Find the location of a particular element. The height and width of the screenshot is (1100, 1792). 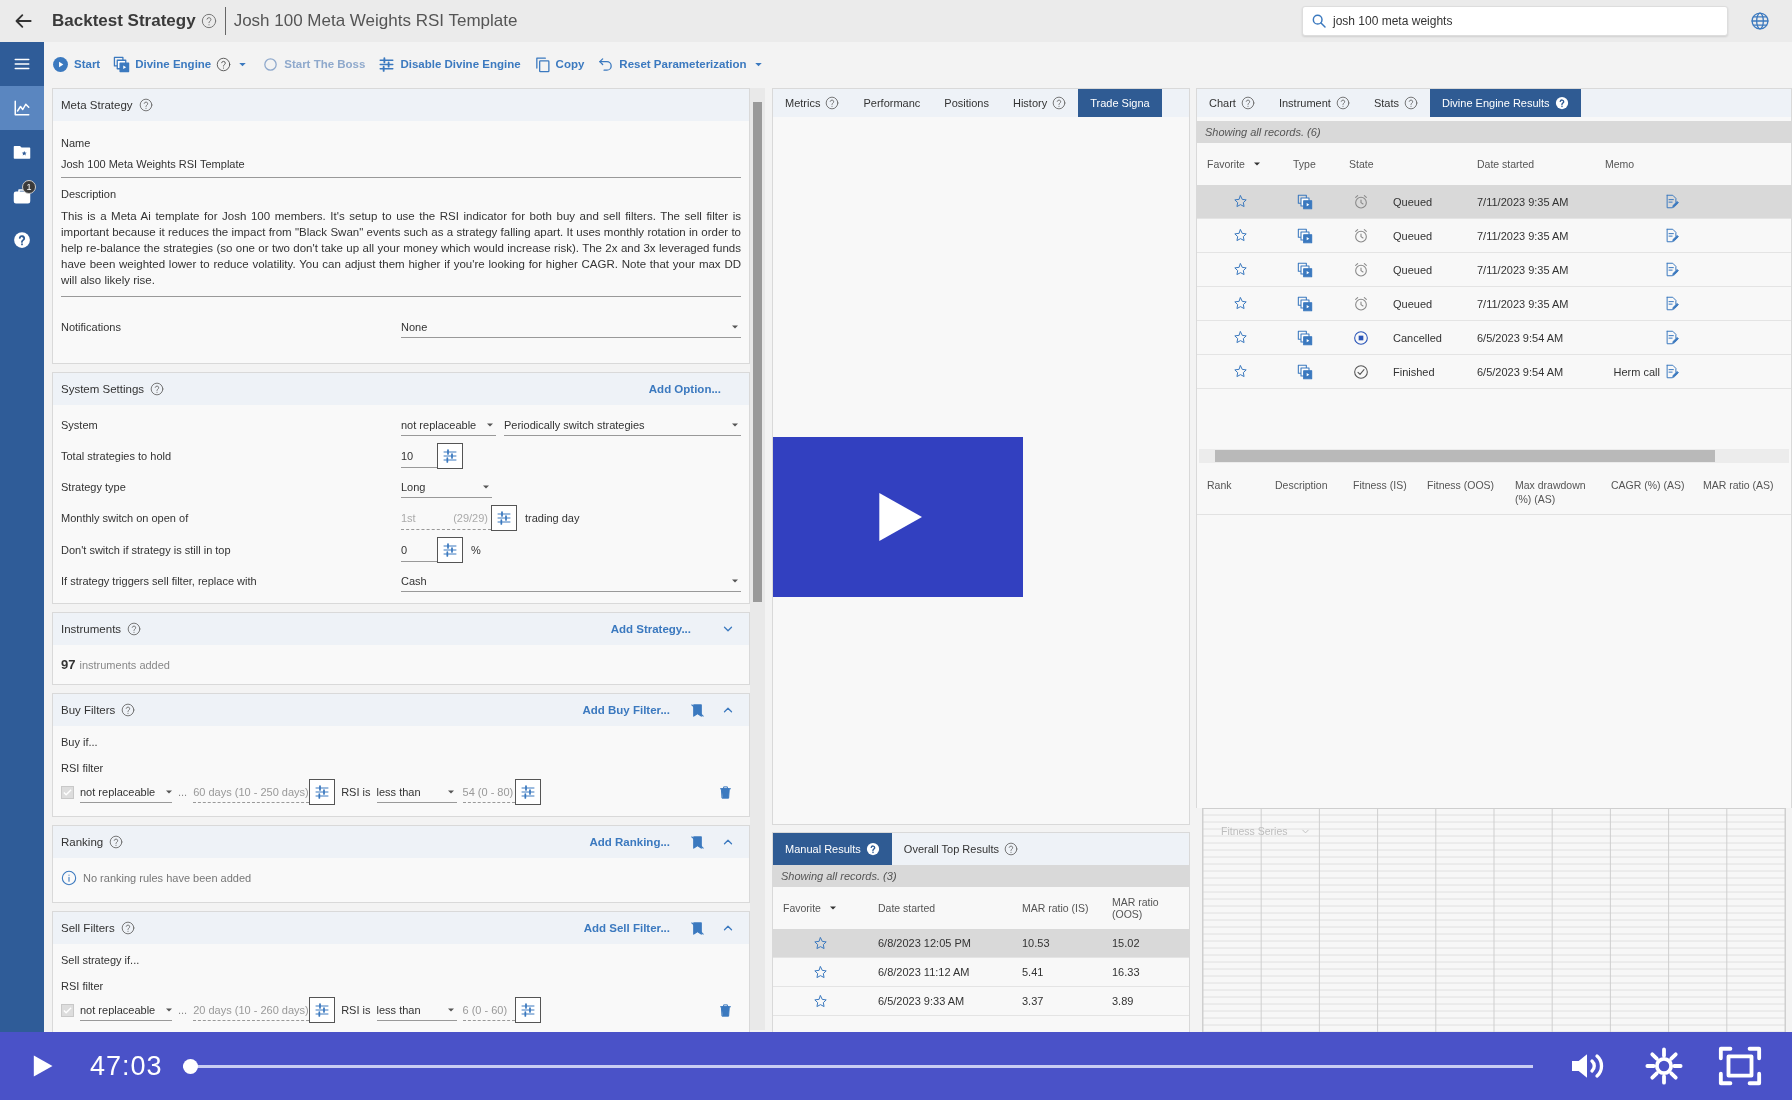

text-field: Josh 100 Meta Weights RSI Template is located at coordinates (401, 163).